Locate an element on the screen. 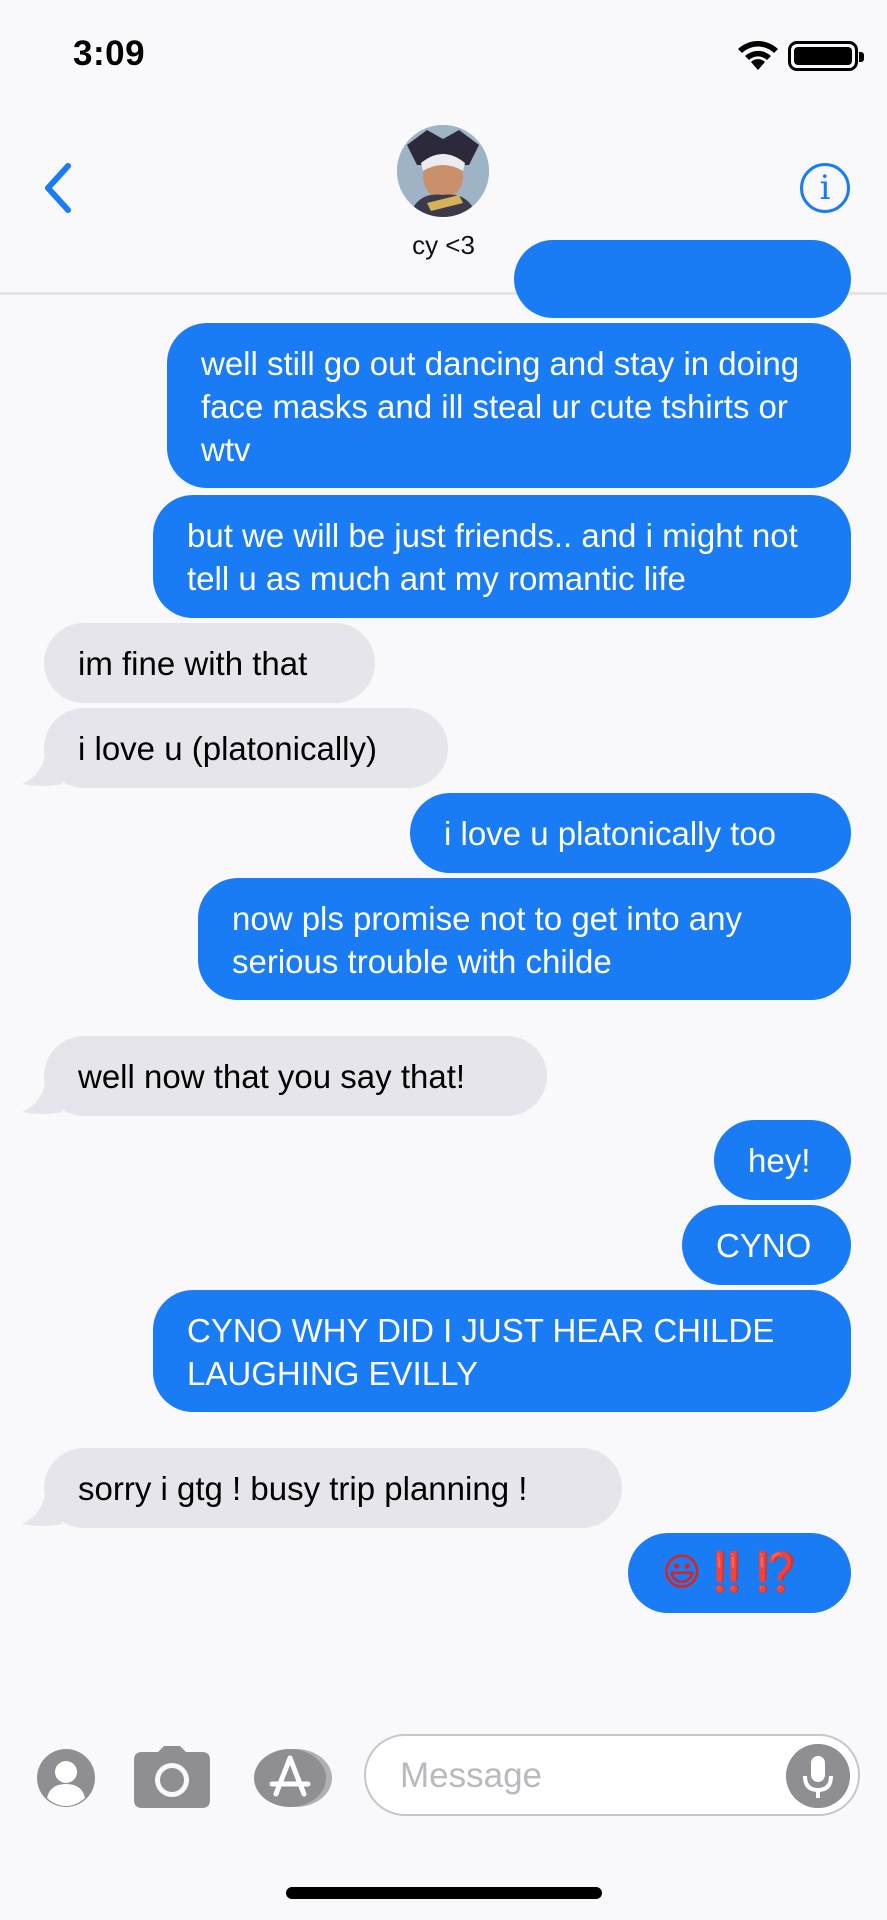 This screenshot has height=1920, width=887. info-icon: i is located at coordinates (825, 188).